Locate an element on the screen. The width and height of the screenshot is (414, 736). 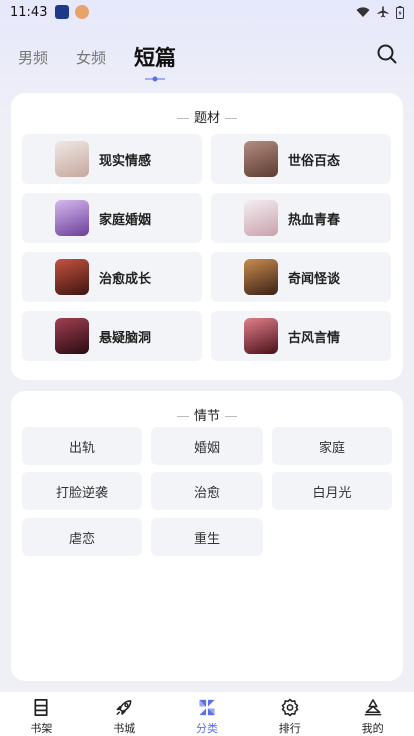
tab-male: 男频 is located at coordinates (33, 61).